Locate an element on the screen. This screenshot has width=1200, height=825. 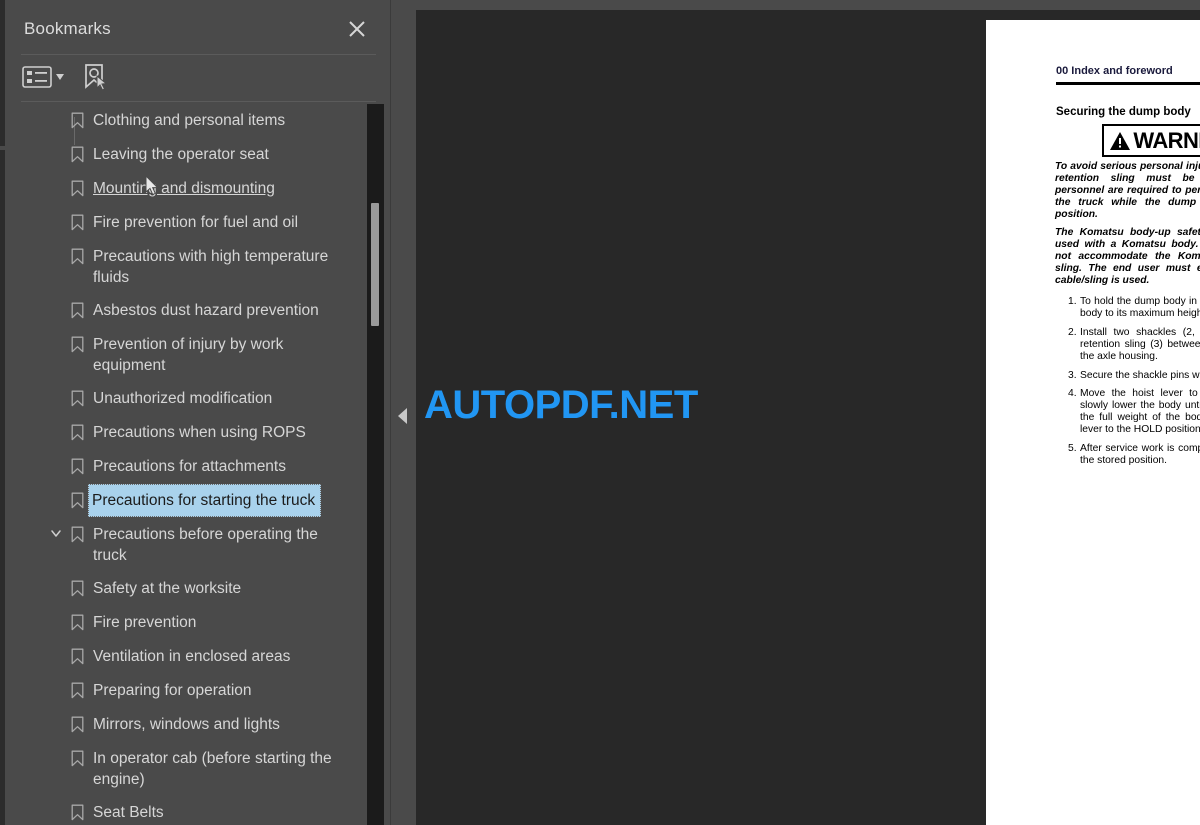
bookmarks-scrollbar-thumb is located at coordinates (375, 264).